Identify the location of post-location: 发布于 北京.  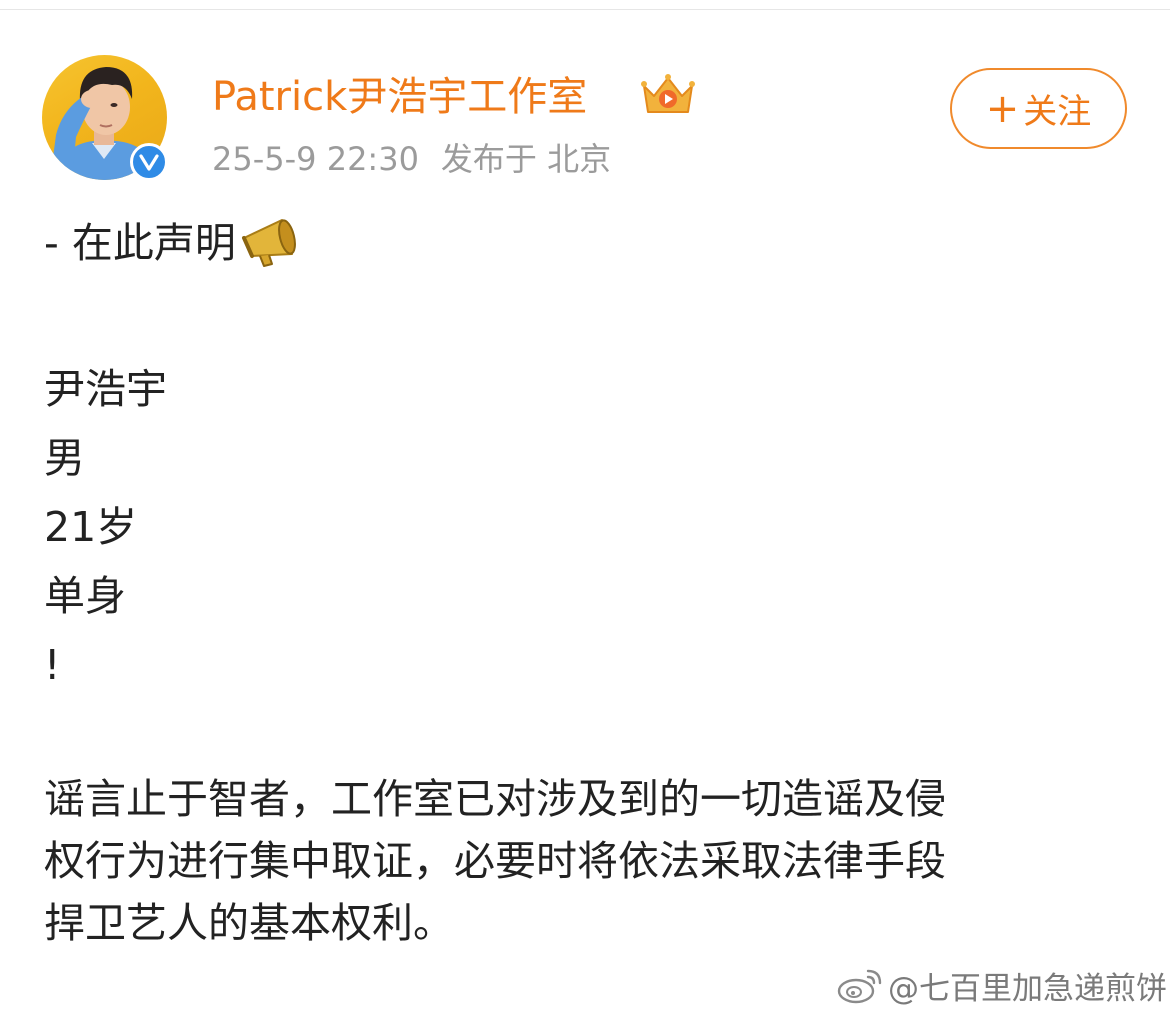
(526, 159).